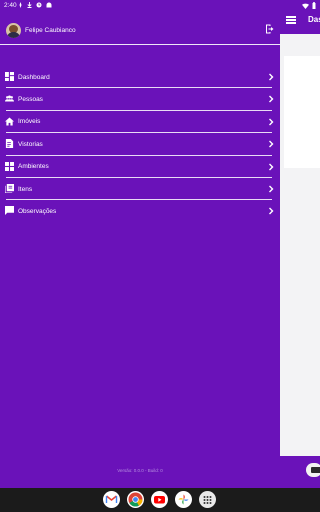  What do you see at coordinates (140, 44) in the screenshot?
I see `header-divider` at bounding box center [140, 44].